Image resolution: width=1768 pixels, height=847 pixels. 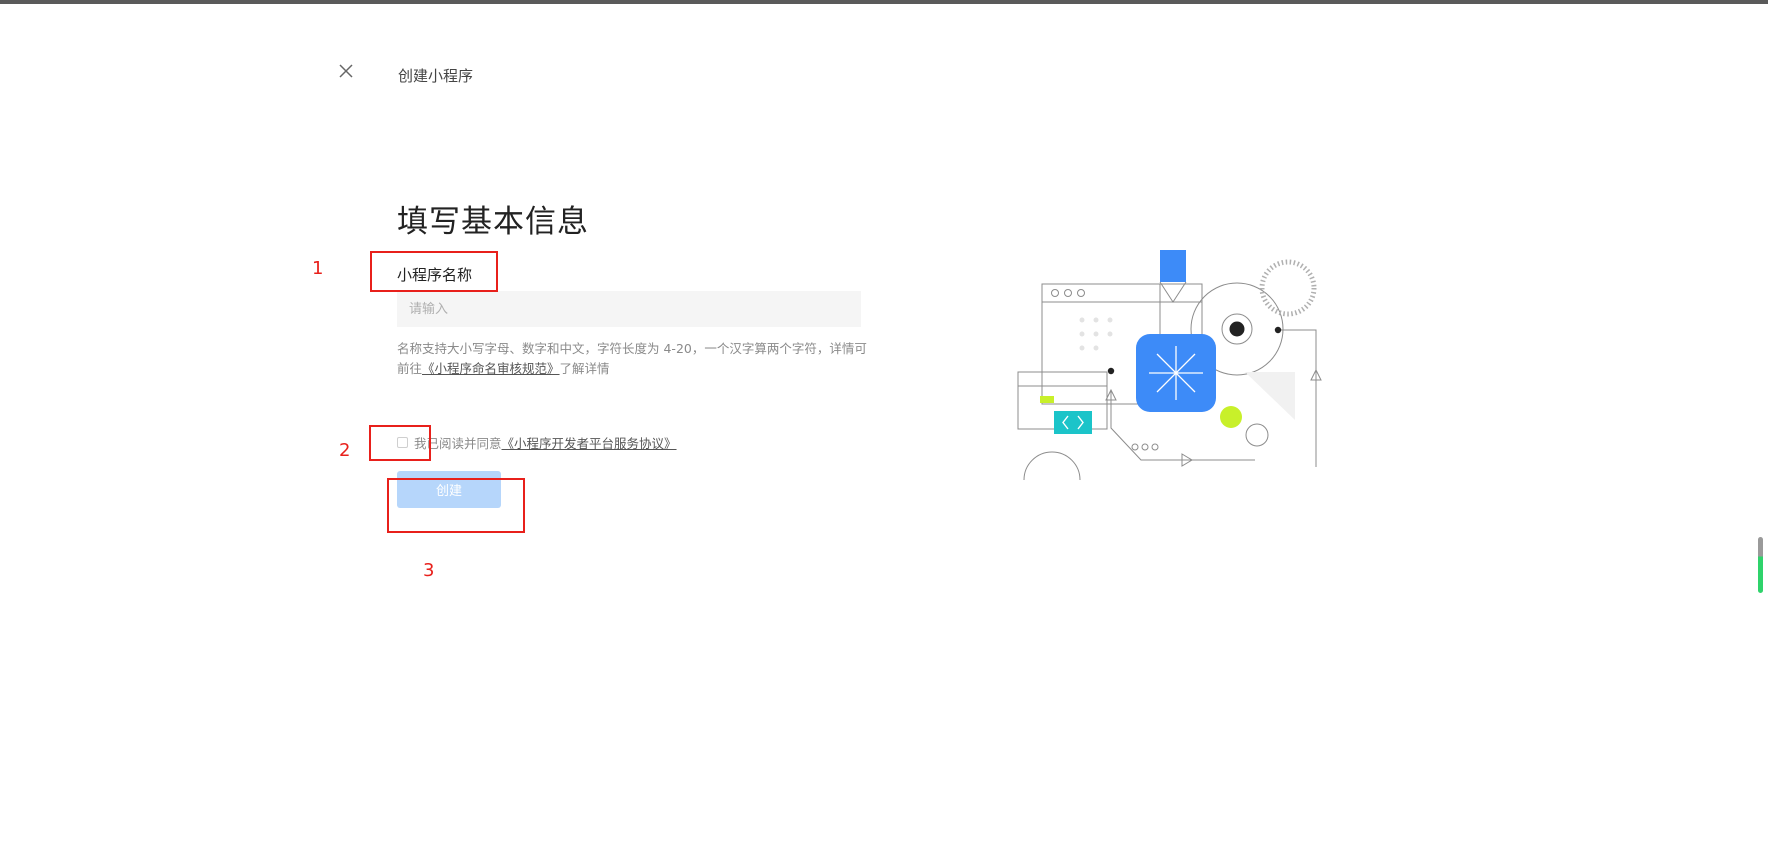 I want to click on annotation-label-3: 3, so click(x=429, y=570).